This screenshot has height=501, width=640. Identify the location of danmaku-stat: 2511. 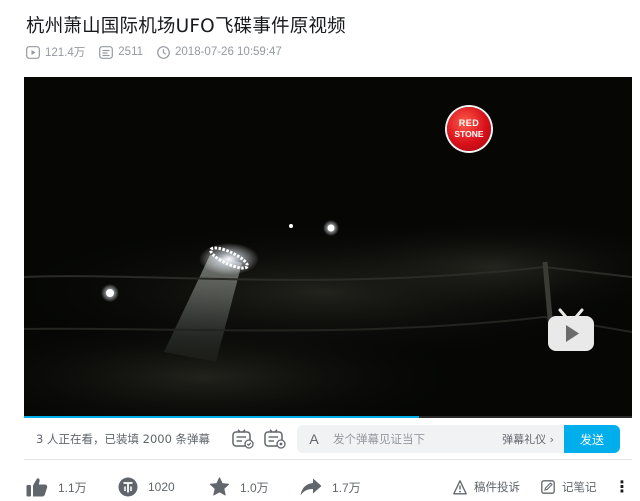
(121, 52).